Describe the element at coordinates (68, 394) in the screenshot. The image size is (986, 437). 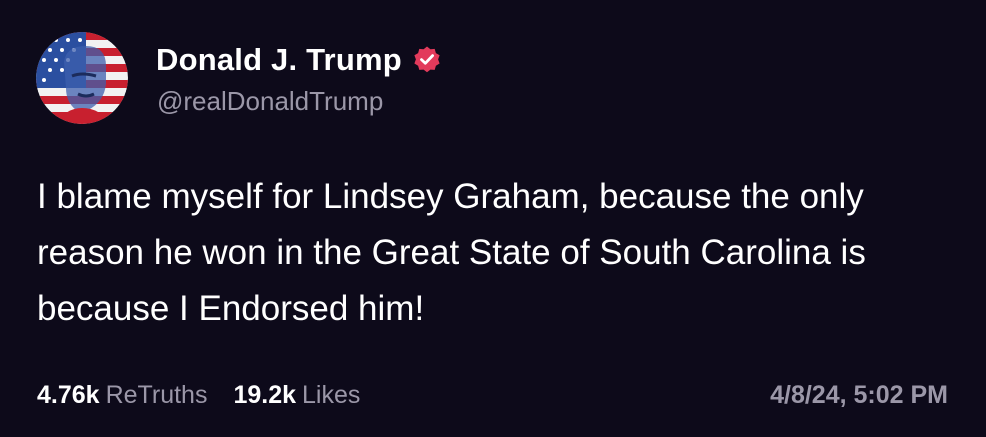
I see `retruths-count: 4.76k` at that location.